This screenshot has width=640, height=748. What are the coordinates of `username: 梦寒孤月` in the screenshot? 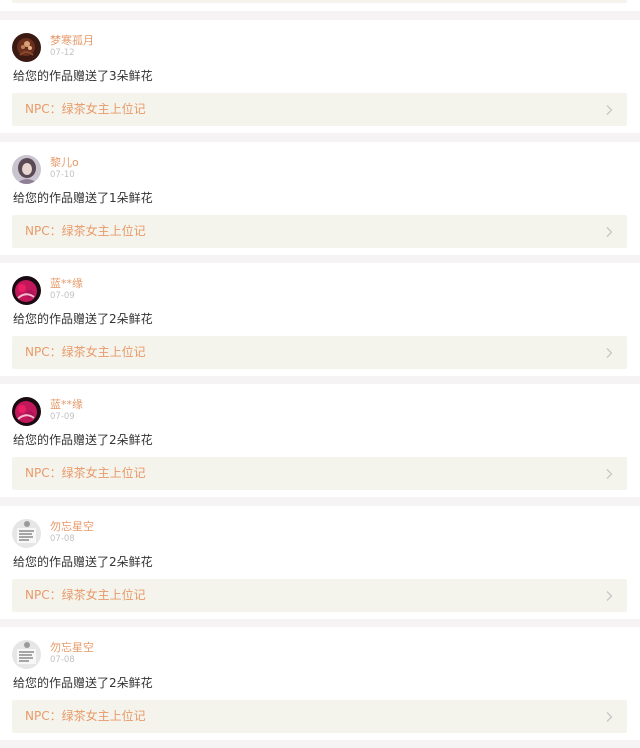 It's located at (72, 40).